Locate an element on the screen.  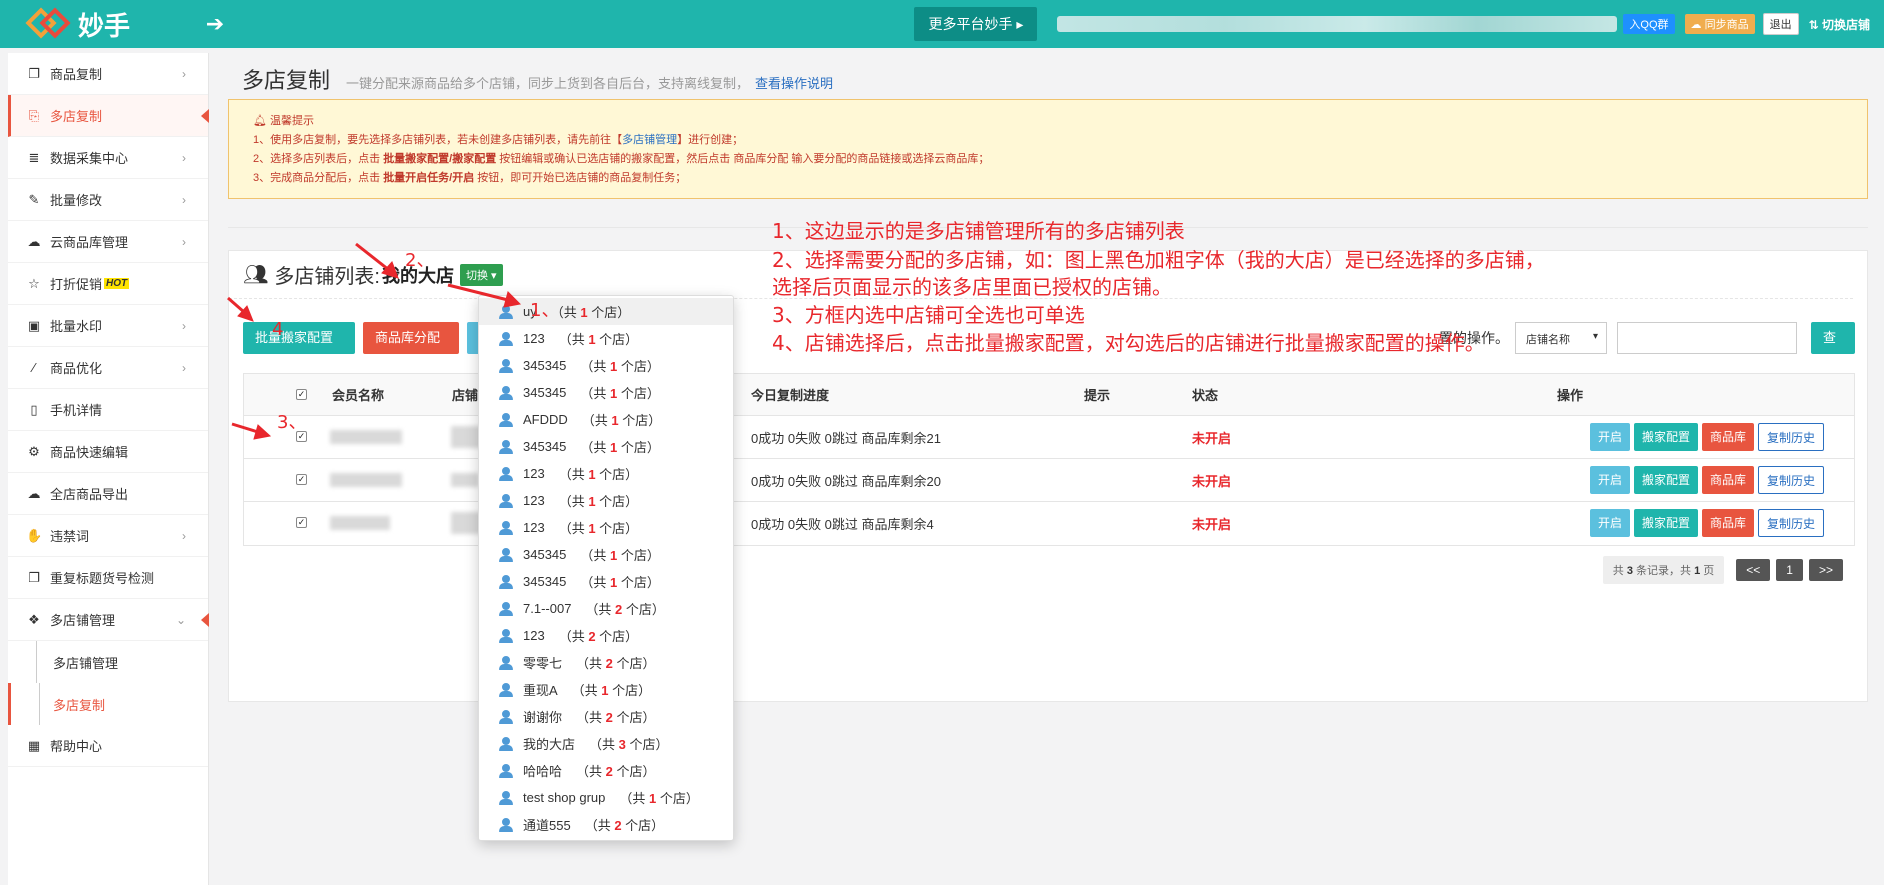
sidebar-item-batch-edit: ✎ 批量修改 › is located at coordinates (108, 200).